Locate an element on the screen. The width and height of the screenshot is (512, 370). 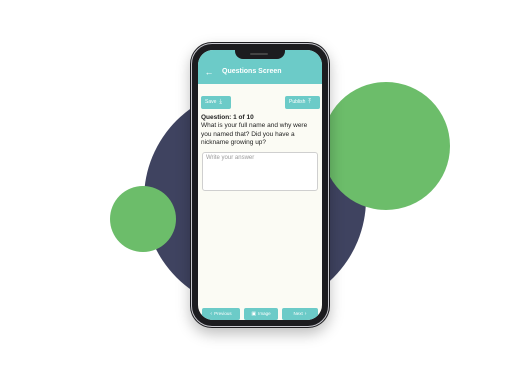
image-button: ▣ Image is located at coordinates (261, 314).